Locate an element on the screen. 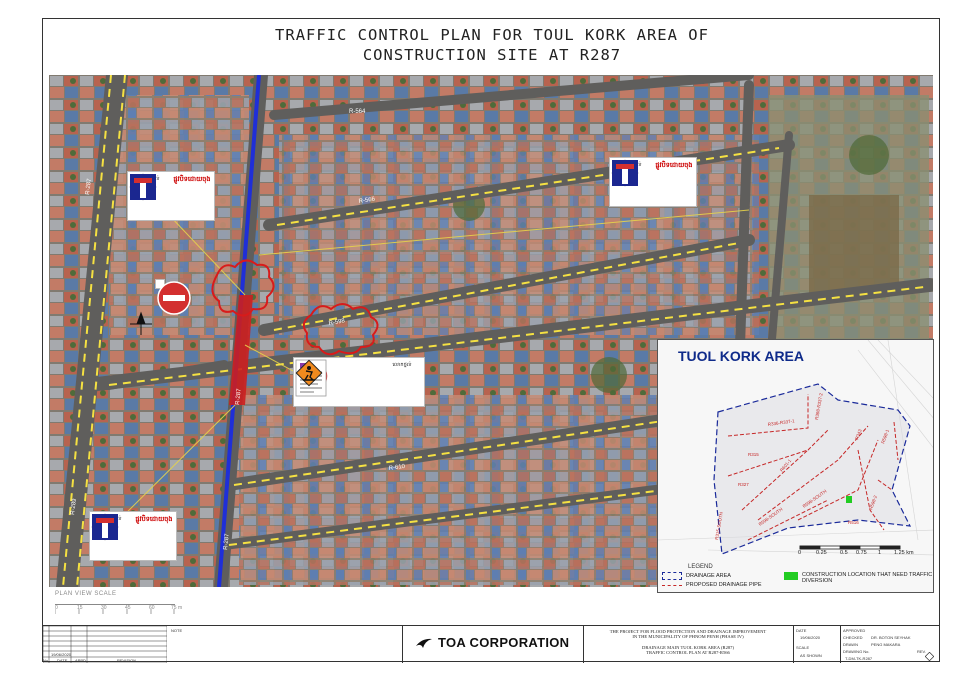  sign-no-entry-west is located at coordinates (173, 297).